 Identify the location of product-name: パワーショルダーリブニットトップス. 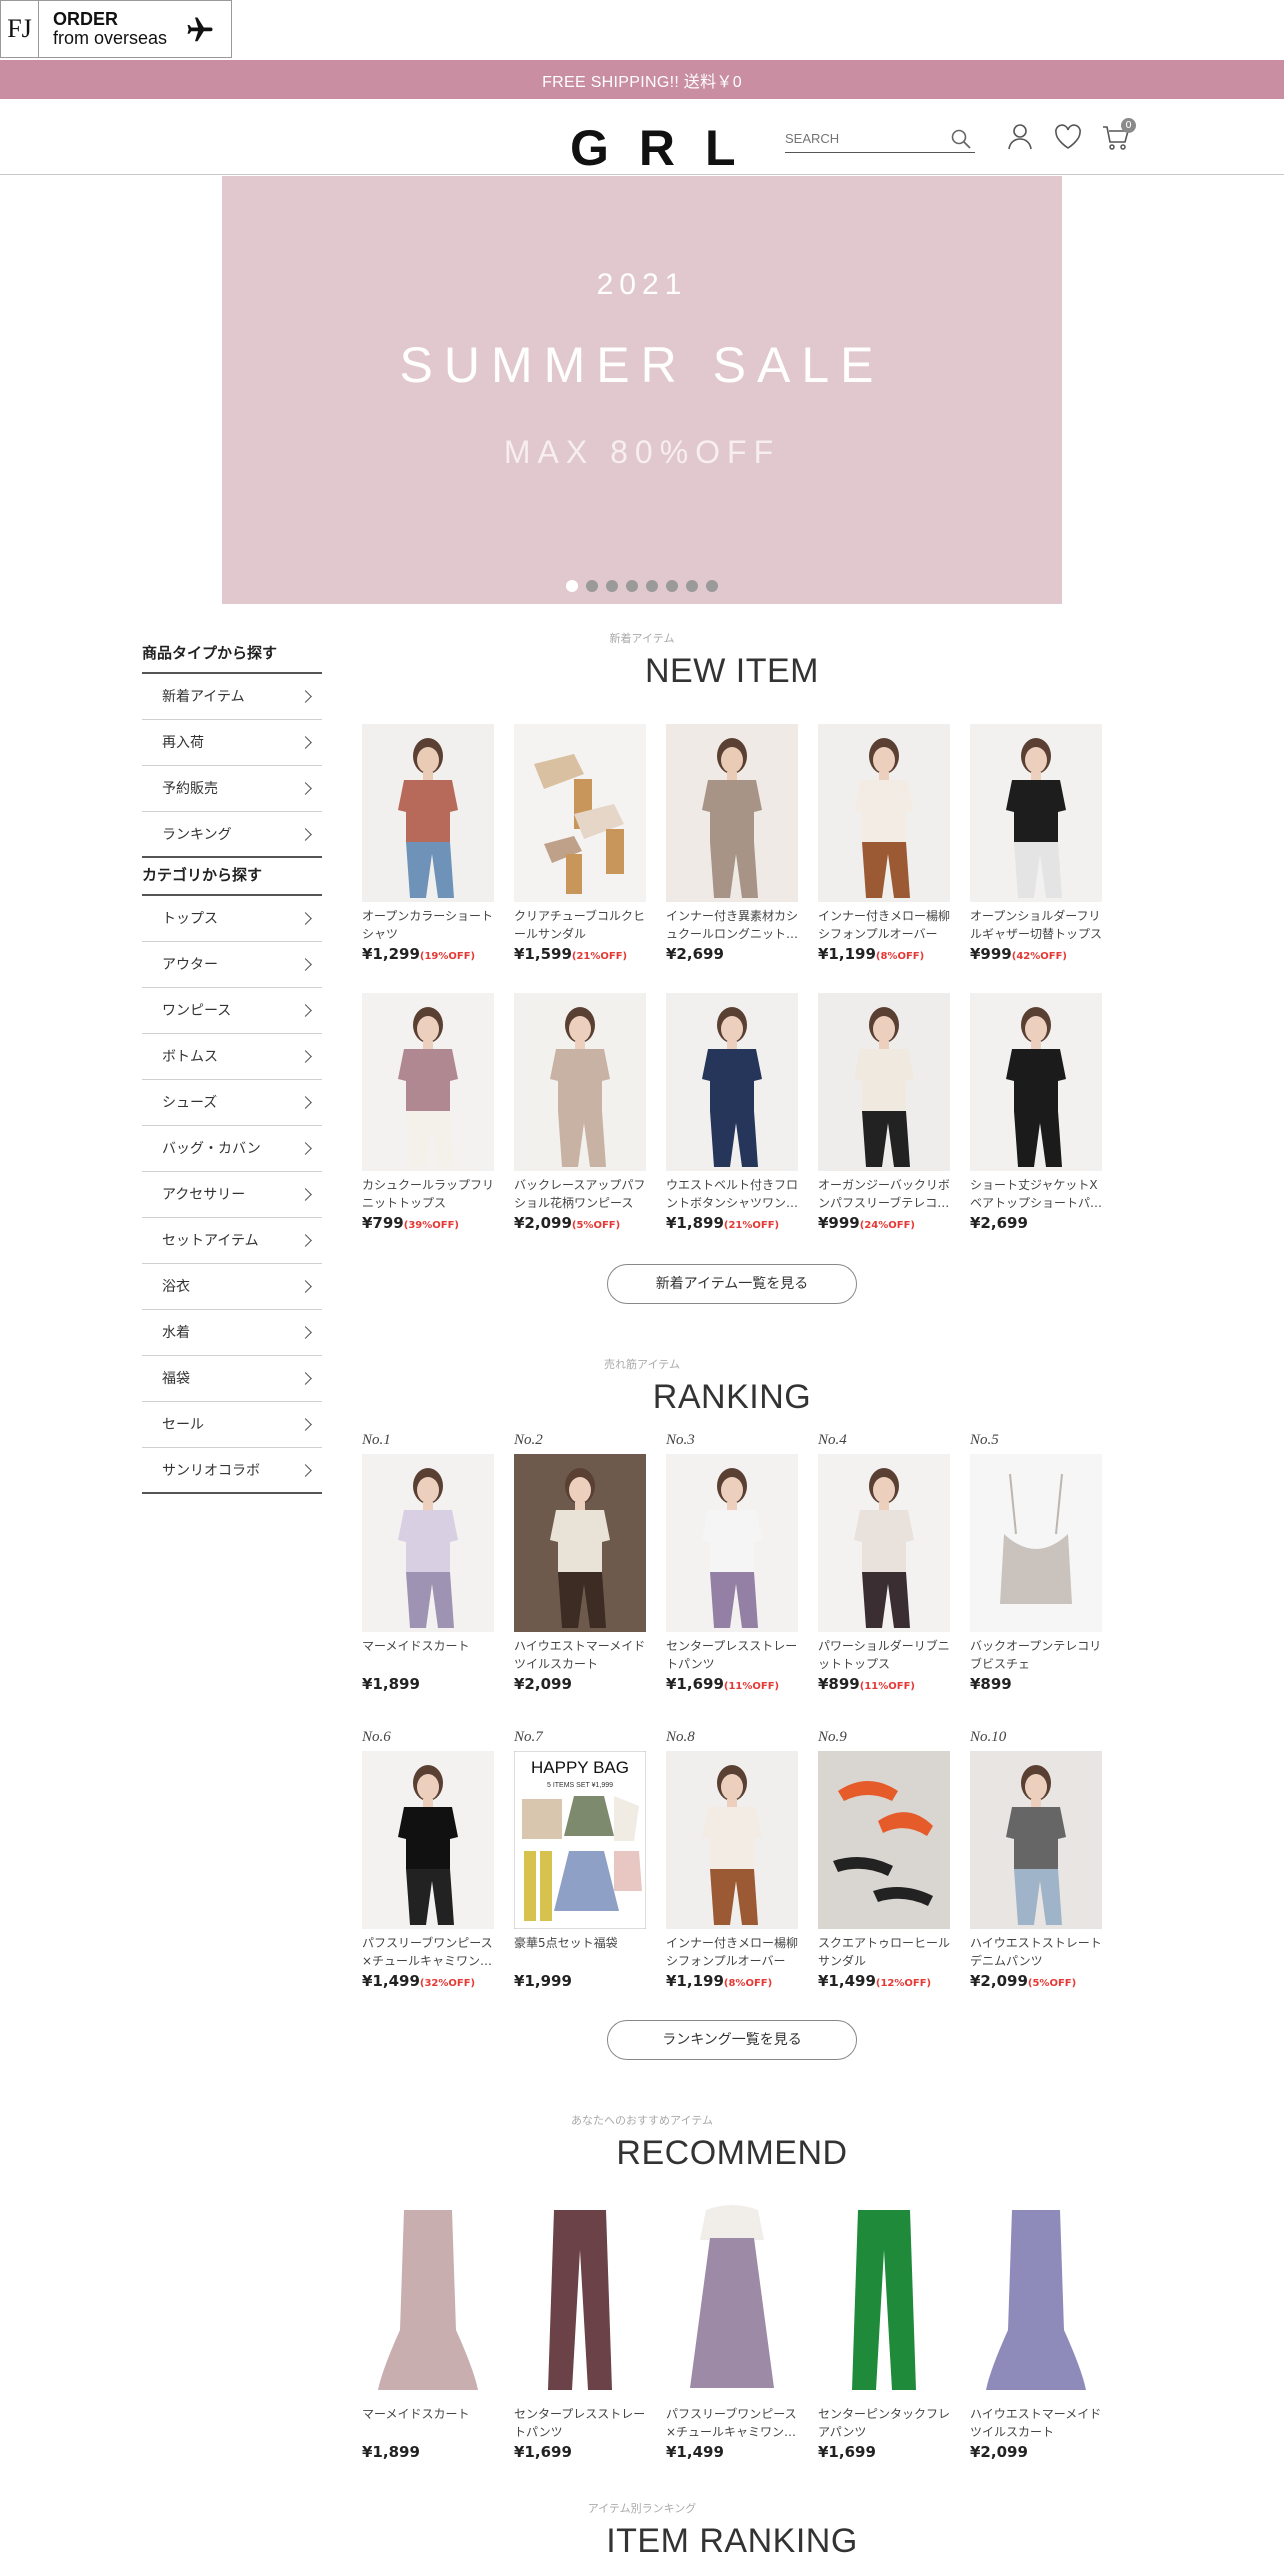
(884, 1655).